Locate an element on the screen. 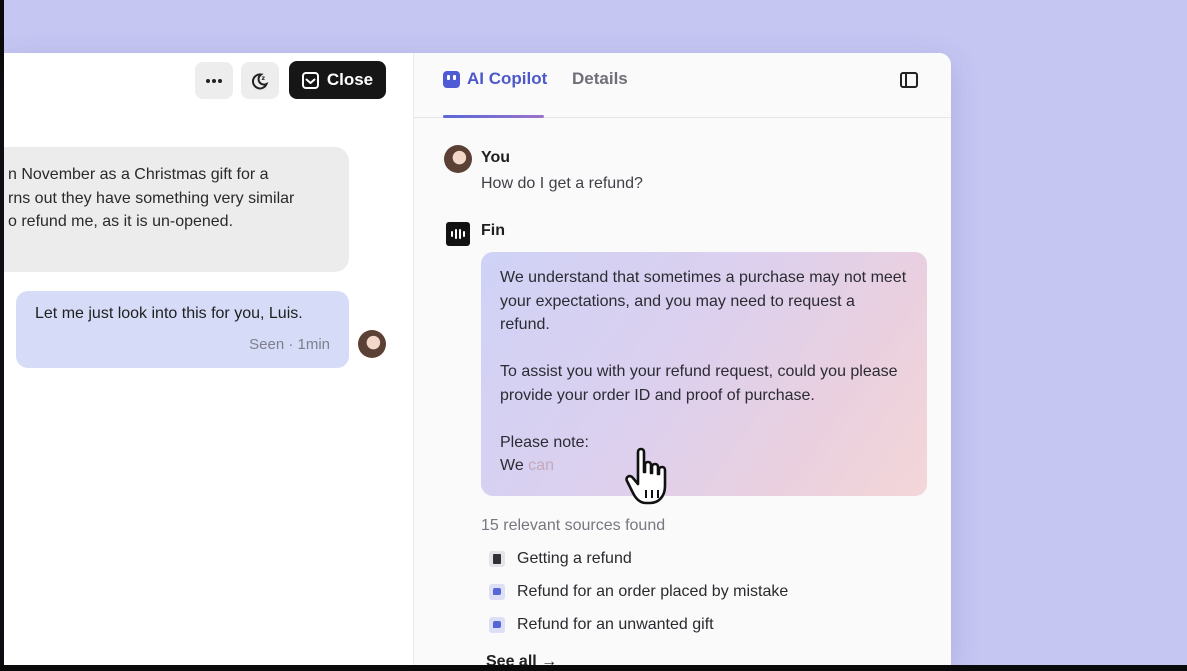 Image resolution: width=1187 pixels, height=671 pixels. source-label: Getting a refund is located at coordinates (574, 558).